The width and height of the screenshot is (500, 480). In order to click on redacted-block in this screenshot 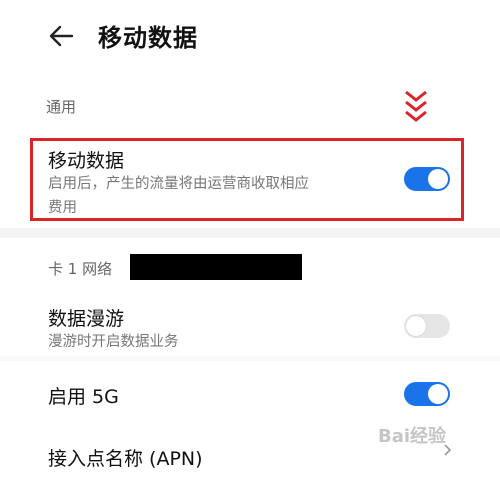, I will do `click(216, 267)`.